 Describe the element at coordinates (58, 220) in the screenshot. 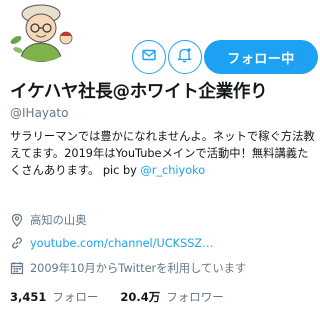

I see `location-text: 高知の山奥` at that location.